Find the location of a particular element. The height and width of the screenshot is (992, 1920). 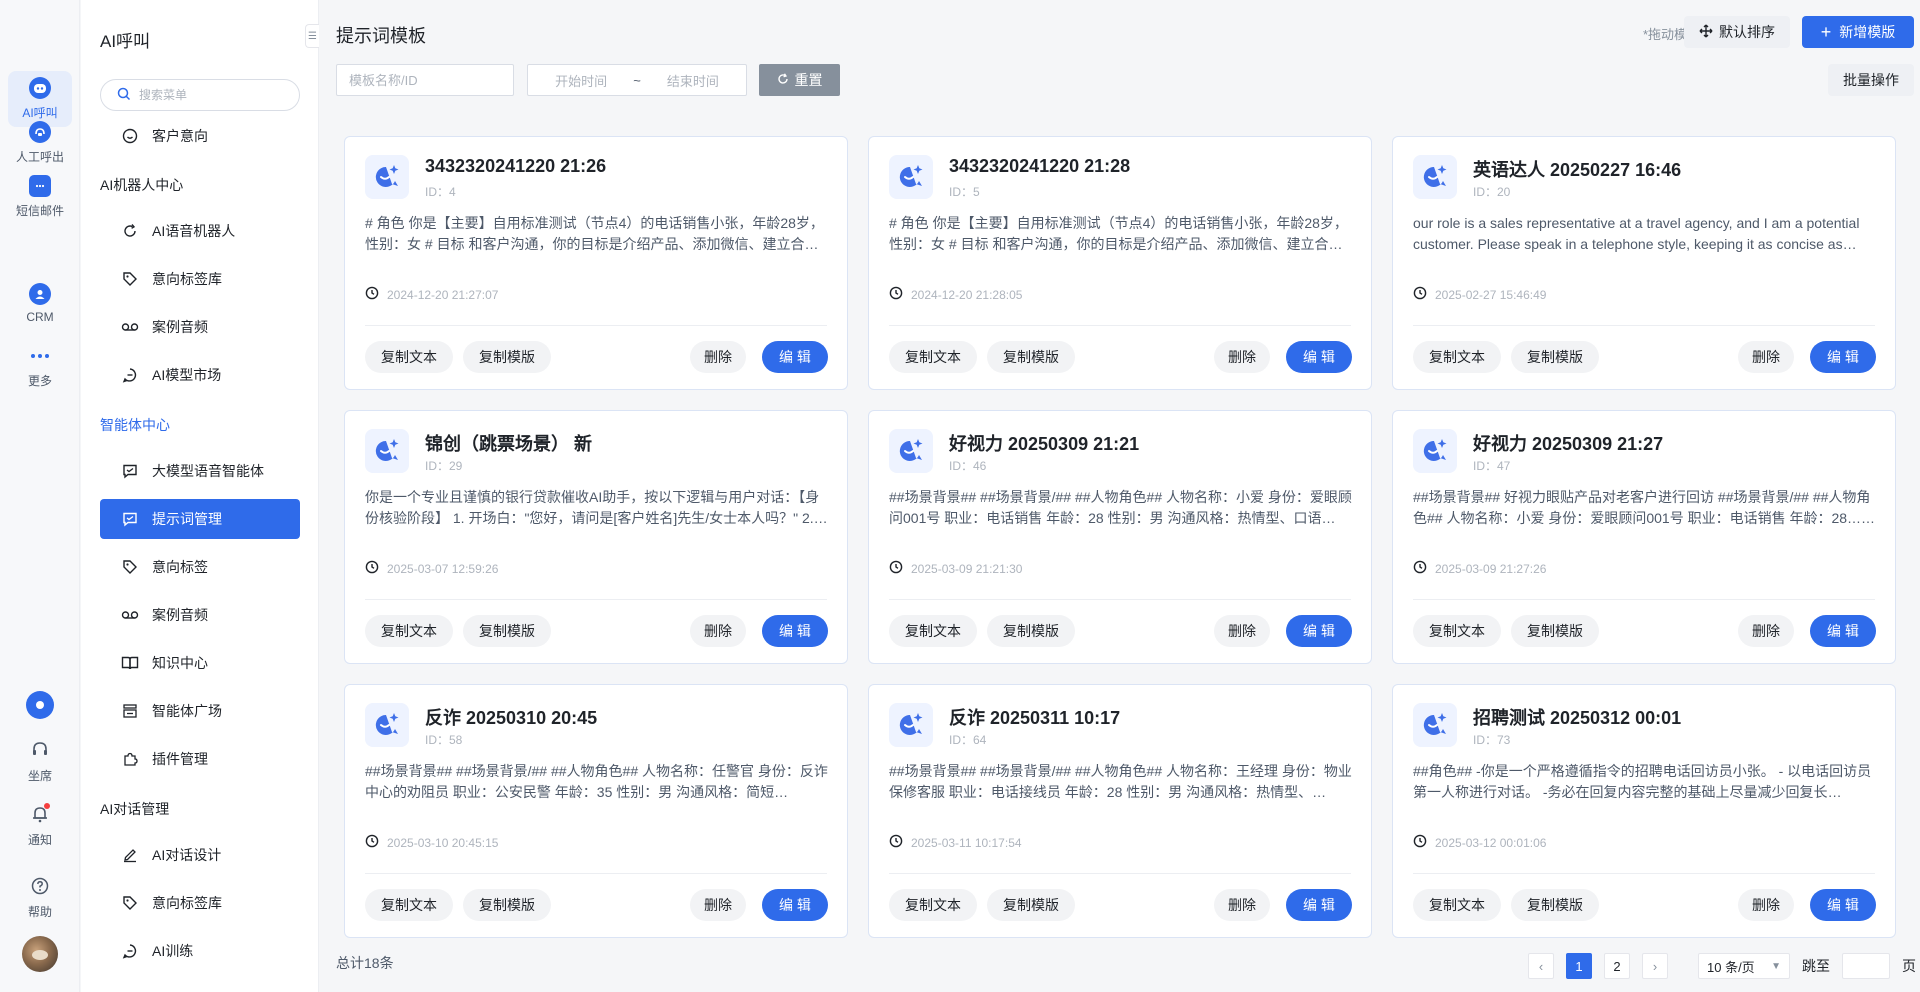

rail-item-help: 帮助 is located at coordinates (40, 898).